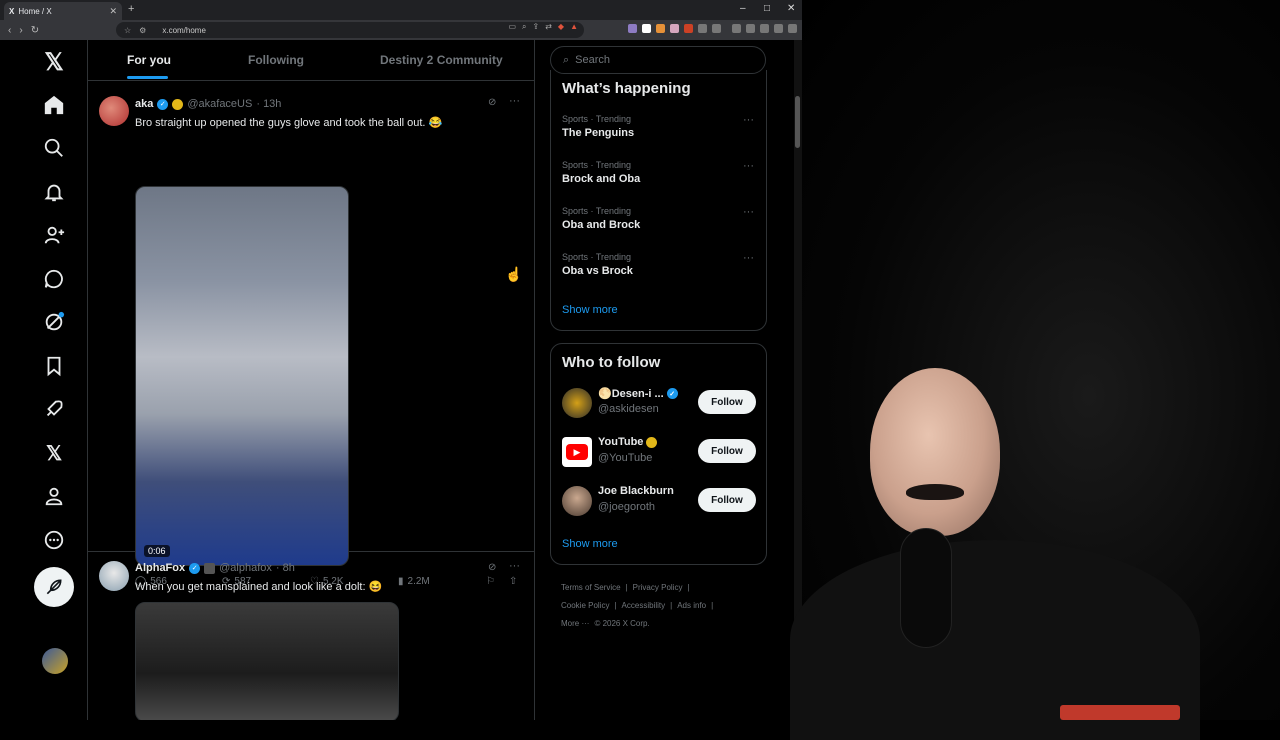 This screenshot has height=740, width=1280. What do you see at coordinates (660, 130) in the screenshot?
I see `trend-item: Sports · Trending The Penguins ···` at bounding box center [660, 130].